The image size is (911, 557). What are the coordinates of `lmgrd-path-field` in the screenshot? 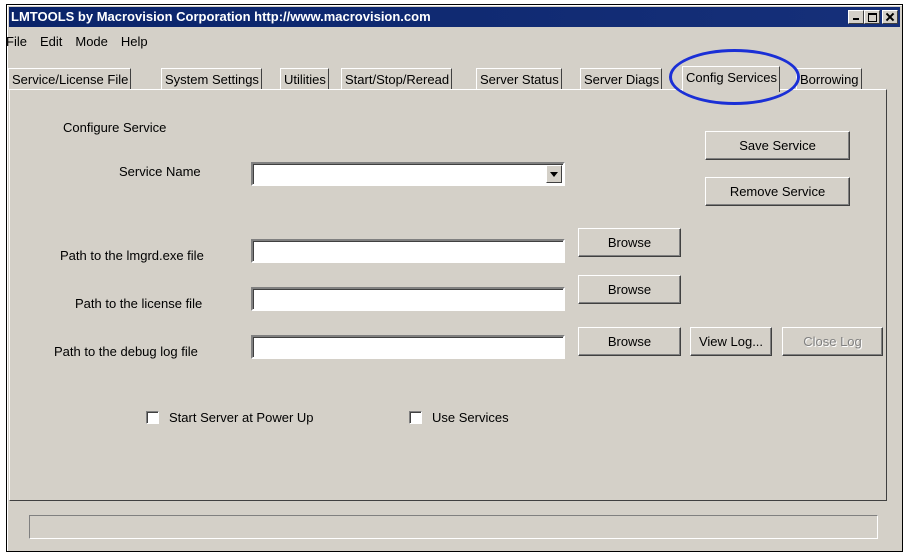 It's located at (408, 251).